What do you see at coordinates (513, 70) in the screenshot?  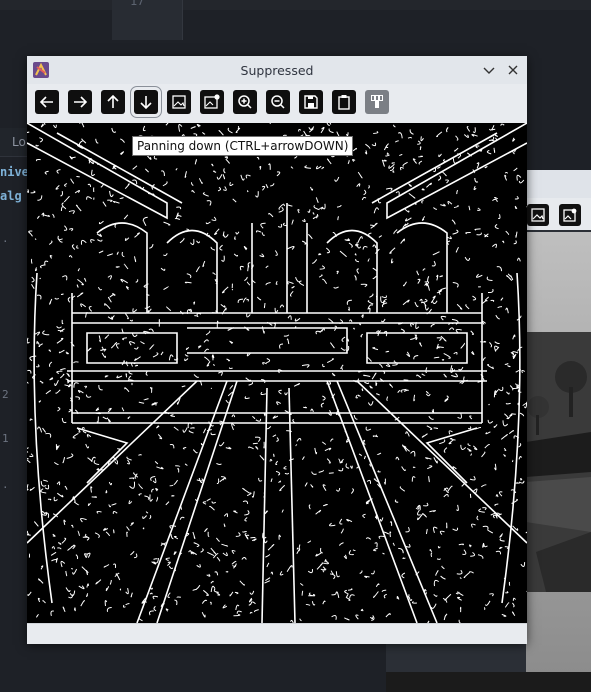 I see `close-icon` at bounding box center [513, 70].